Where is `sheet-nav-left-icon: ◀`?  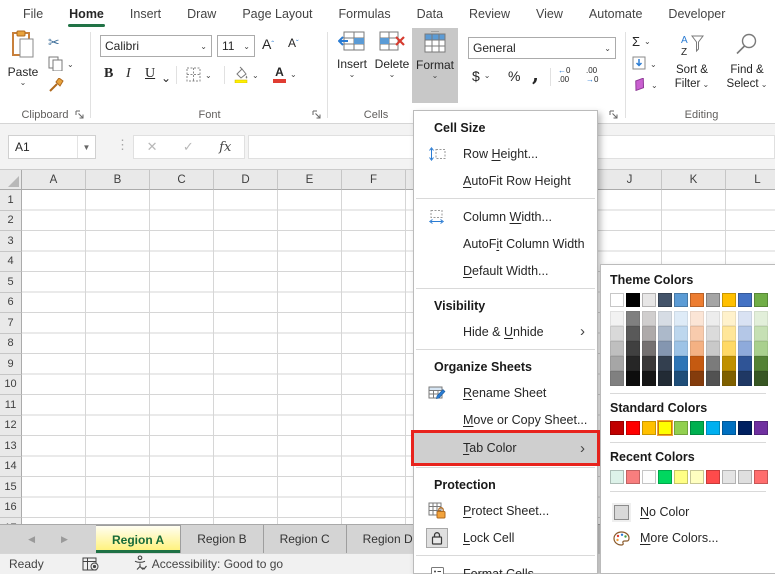 sheet-nav-left-icon: ◀ is located at coordinates (31, 539).